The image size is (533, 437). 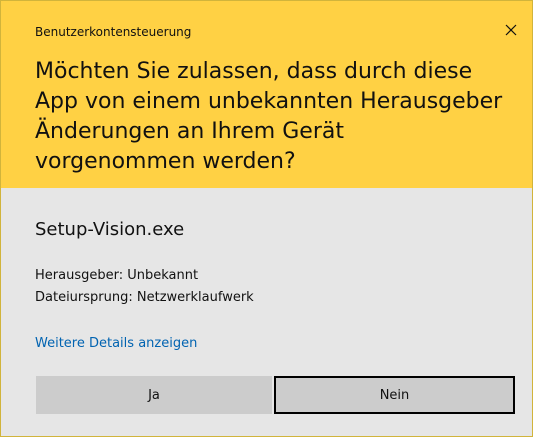 What do you see at coordinates (144, 297) in the screenshot?
I see `file-origin-info: Dateiursprung: Netzwerklaufwerk` at bounding box center [144, 297].